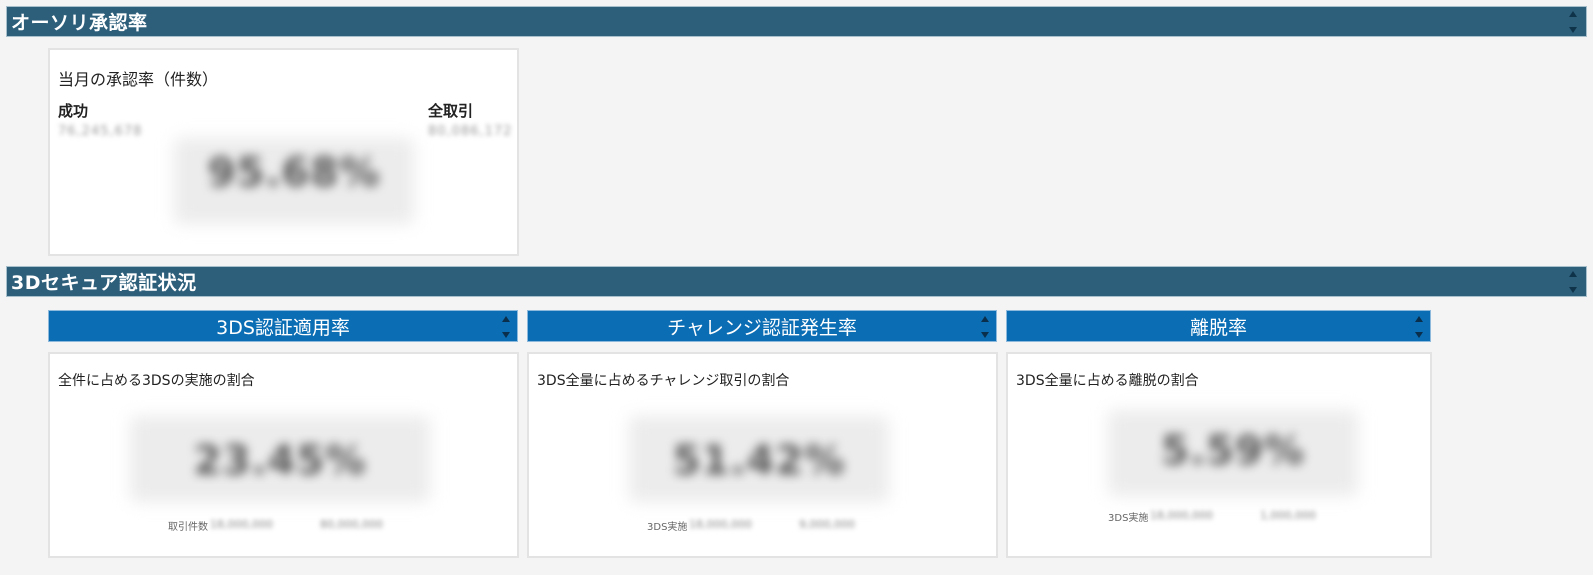 Image resolution: width=1593 pixels, height=575 pixels. I want to click on metric-header-abandon-rate: 離脱率, so click(1218, 326).